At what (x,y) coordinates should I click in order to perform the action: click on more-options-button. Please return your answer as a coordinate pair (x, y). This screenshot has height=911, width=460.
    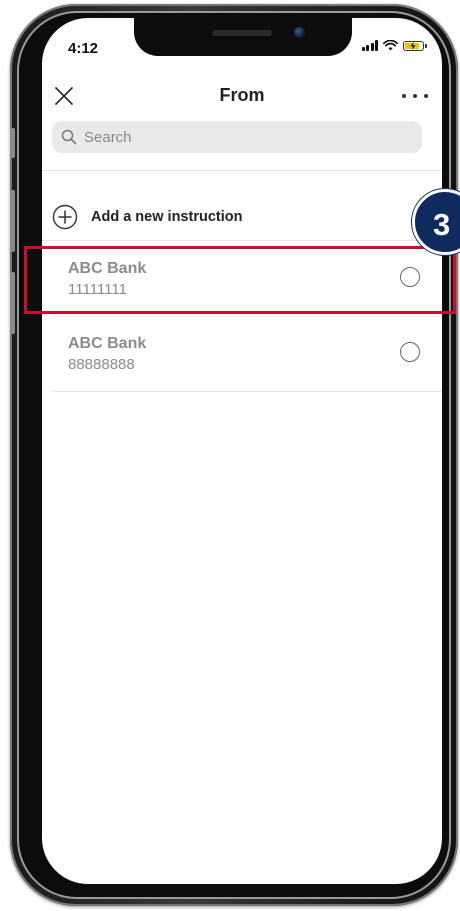
    Looking at the image, I should click on (415, 96).